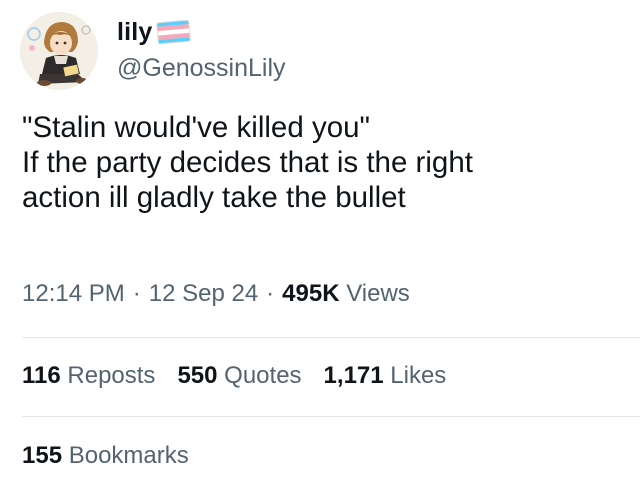 Image resolution: width=640 pixels, height=489 pixels. What do you see at coordinates (247, 162) in the screenshot?
I see `tweet-text-line: If the party decides that is the right` at bounding box center [247, 162].